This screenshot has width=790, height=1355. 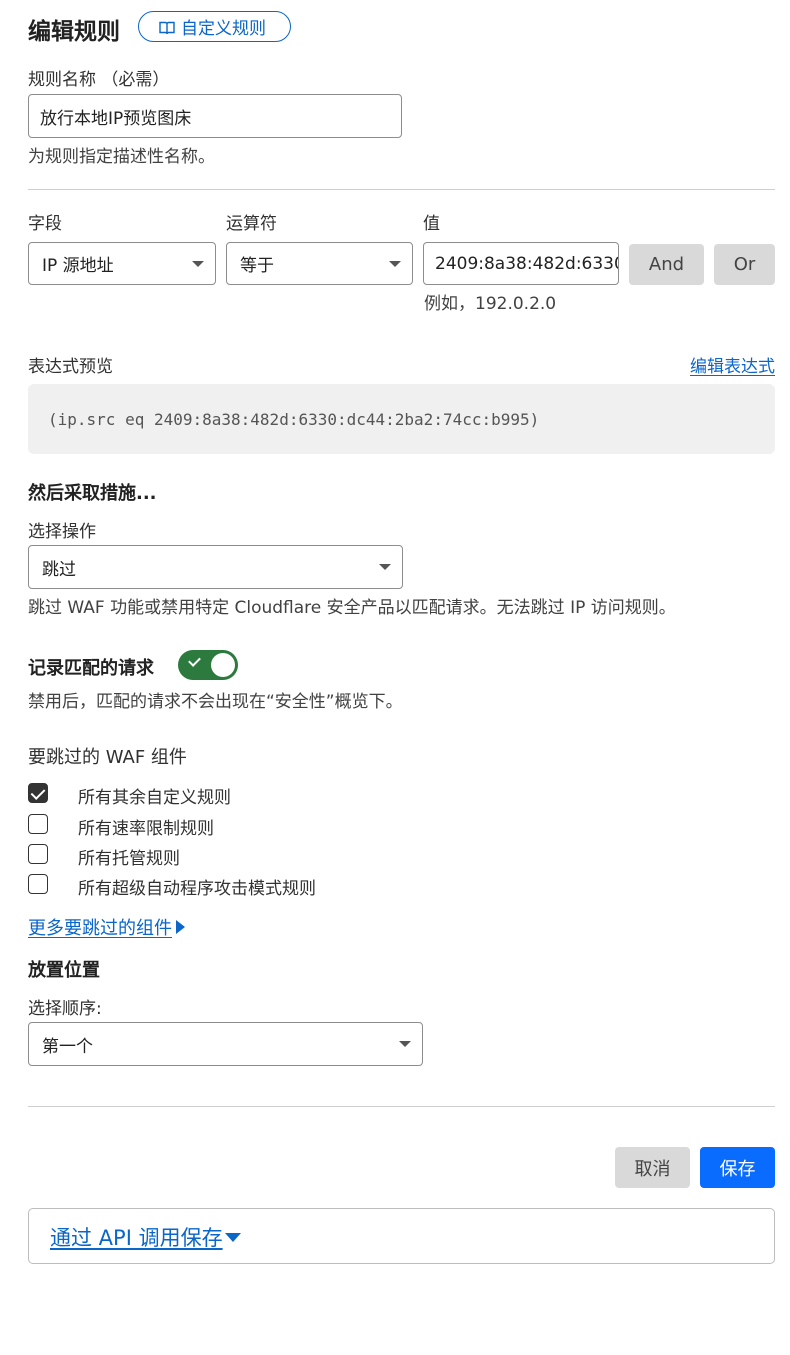 What do you see at coordinates (744, 264) in the screenshot?
I see `or-button: Or` at bounding box center [744, 264].